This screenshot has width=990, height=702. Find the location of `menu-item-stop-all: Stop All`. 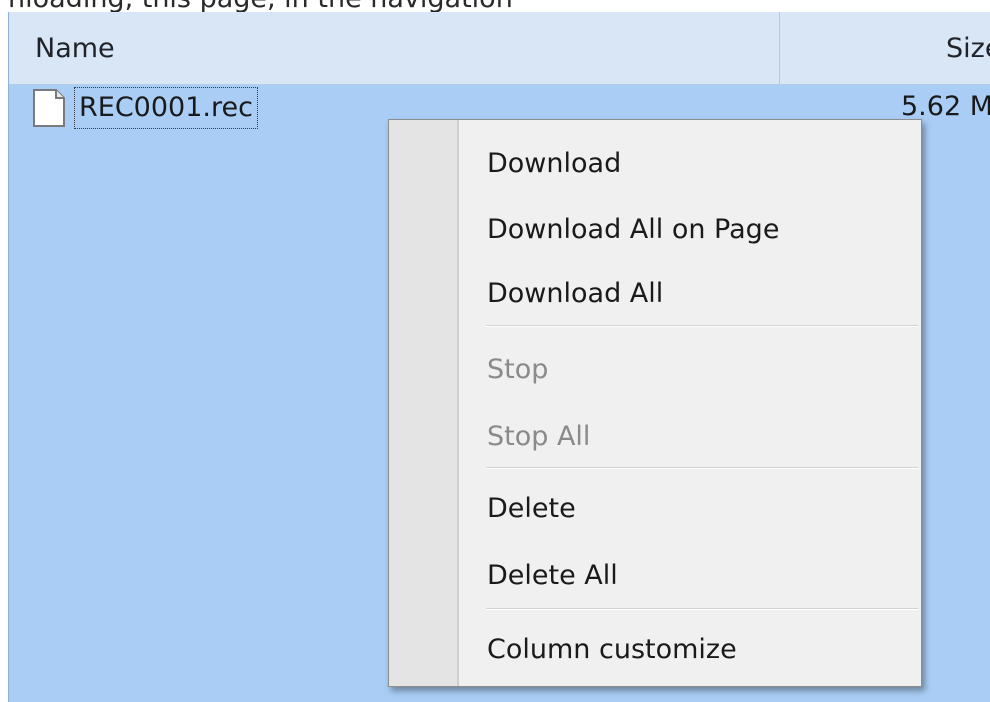

menu-item-stop-all: Stop All is located at coordinates (539, 436).